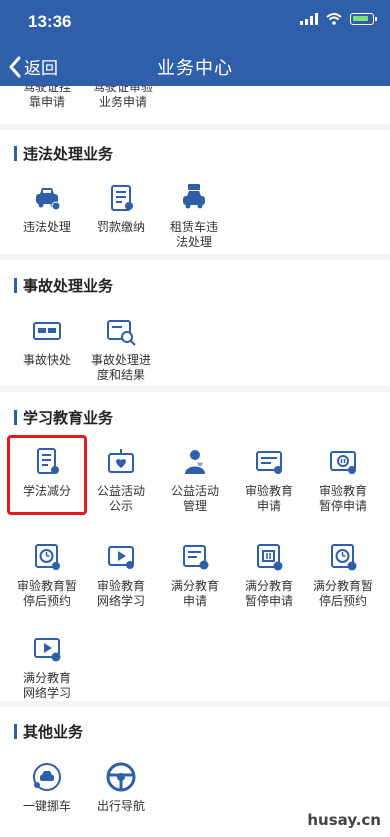 The height and width of the screenshot is (837, 390). I want to click on item-label-line2: 业务申请, so click(122, 102).